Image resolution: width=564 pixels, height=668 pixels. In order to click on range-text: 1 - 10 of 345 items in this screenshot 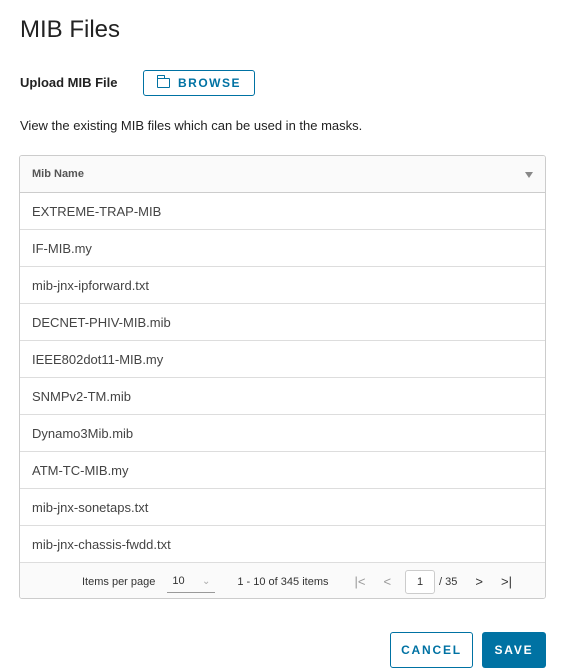, I will do `click(283, 581)`.